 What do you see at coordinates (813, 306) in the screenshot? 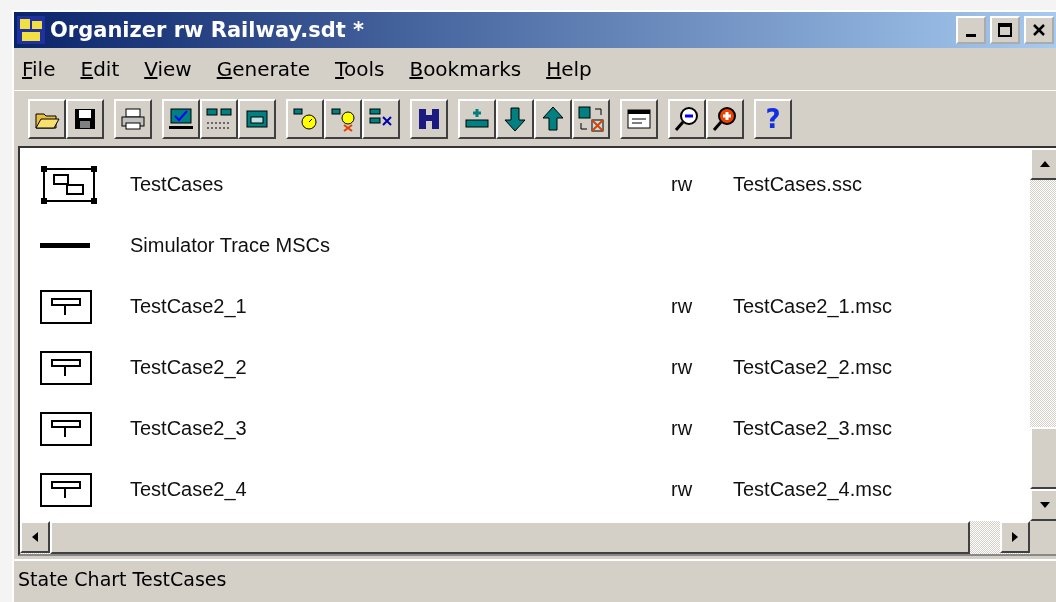
I see `file-name: TestCase2_1.msc` at bounding box center [813, 306].